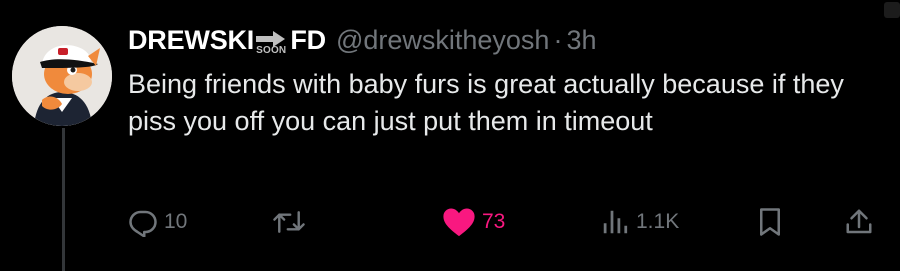 This screenshot has width=900, height=271. I want to click on views-count: 1.1K, so click(658, 221).